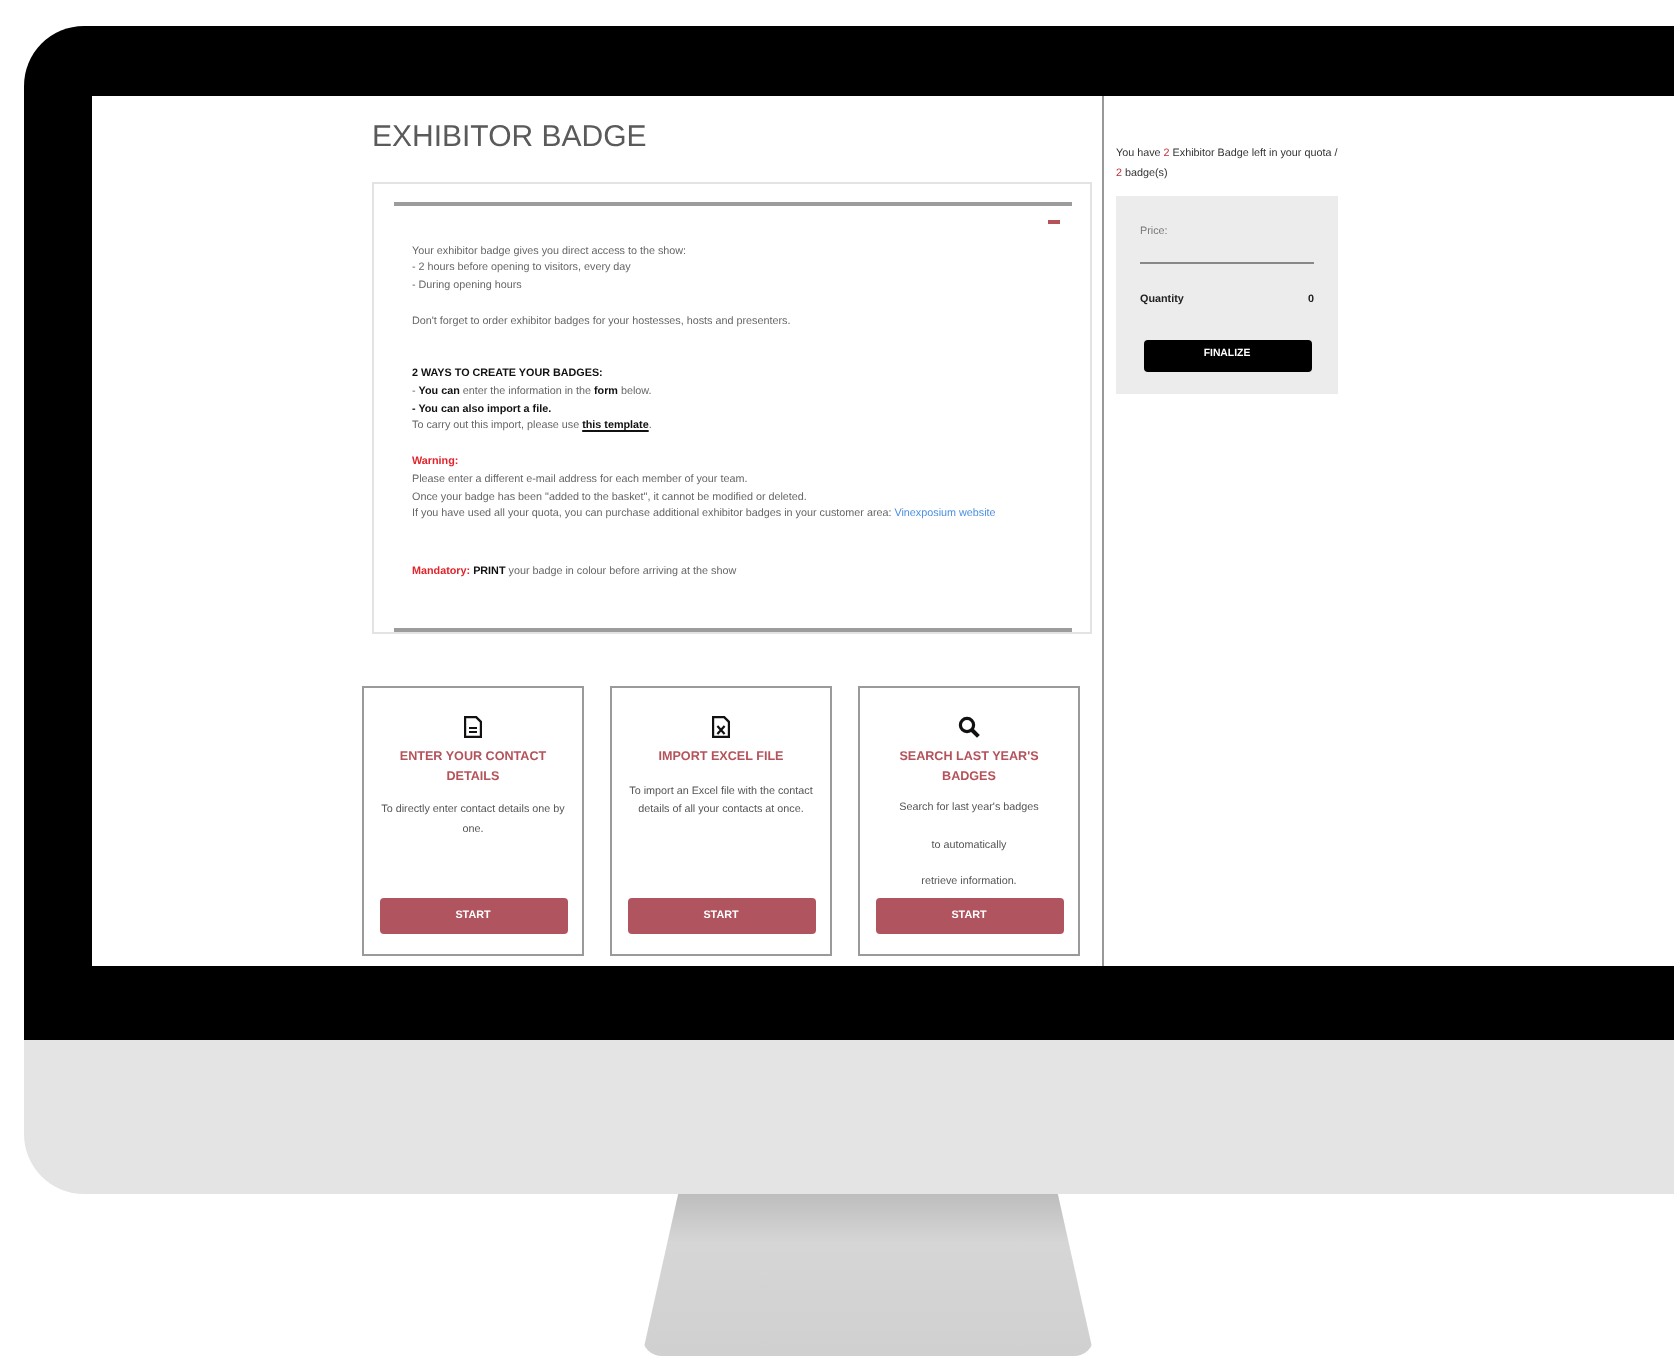  Describe the element at coordinates (969, 727) in the screenshot. I see `search-icon` at that location.